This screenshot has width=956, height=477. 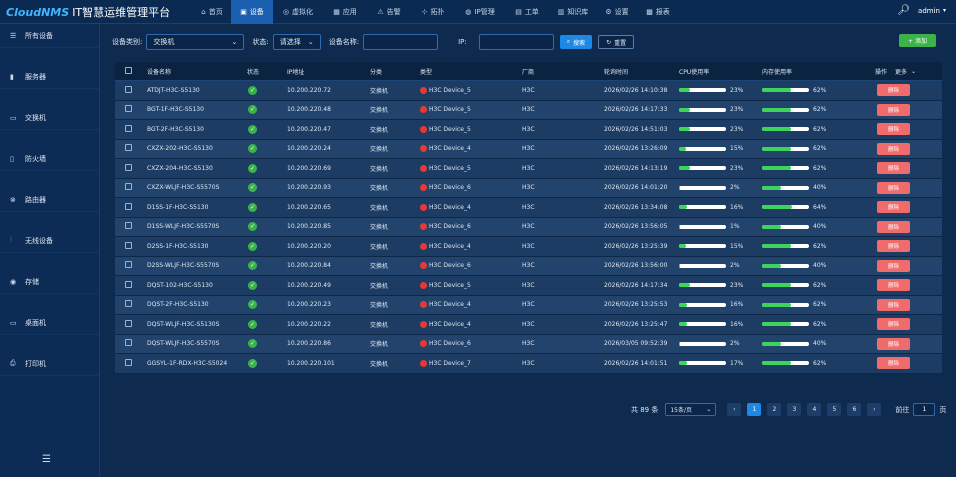 I want to click on device-name: BGT-1F-H3C-S5130, so click(x=197, y=109).